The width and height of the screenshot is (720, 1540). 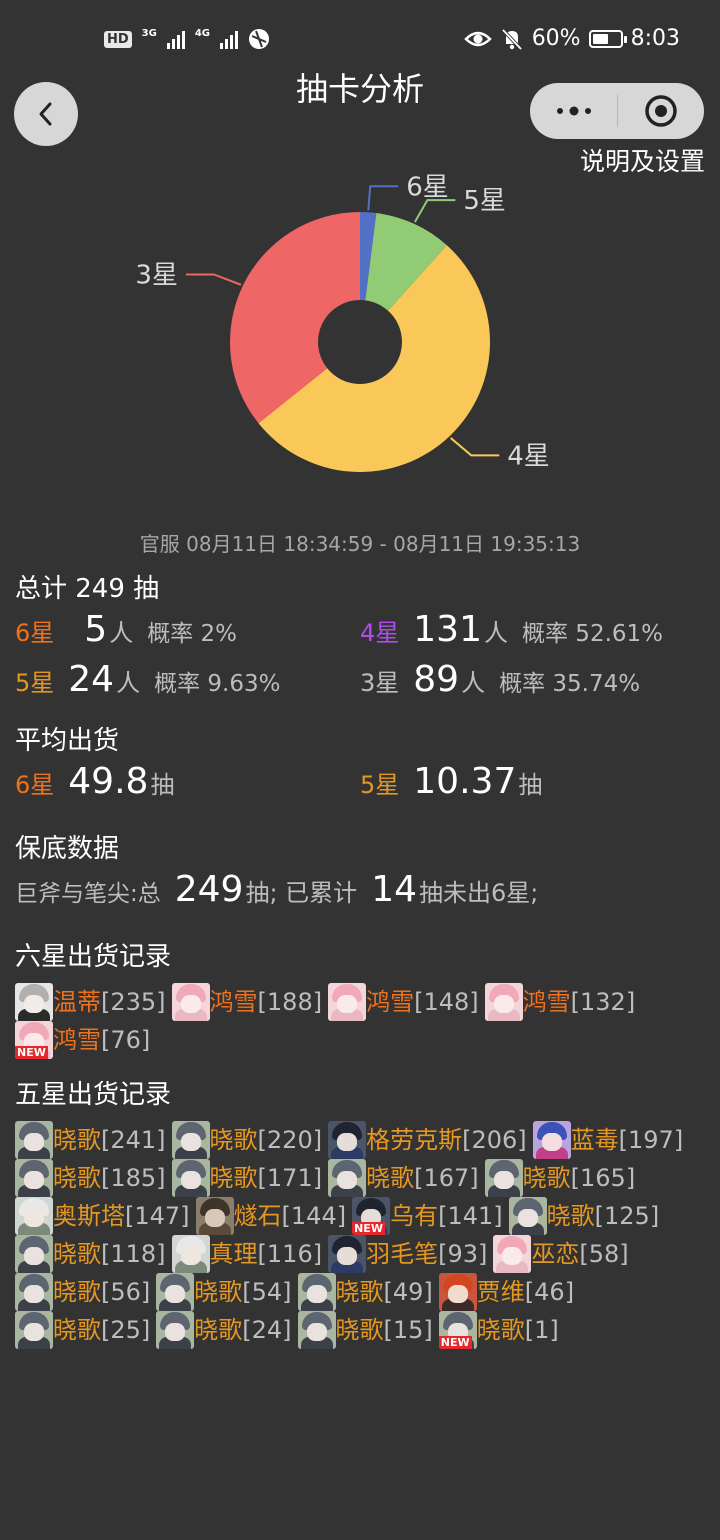 I want to click on operator-avatar: NEW, so click(x=457, y=1330).